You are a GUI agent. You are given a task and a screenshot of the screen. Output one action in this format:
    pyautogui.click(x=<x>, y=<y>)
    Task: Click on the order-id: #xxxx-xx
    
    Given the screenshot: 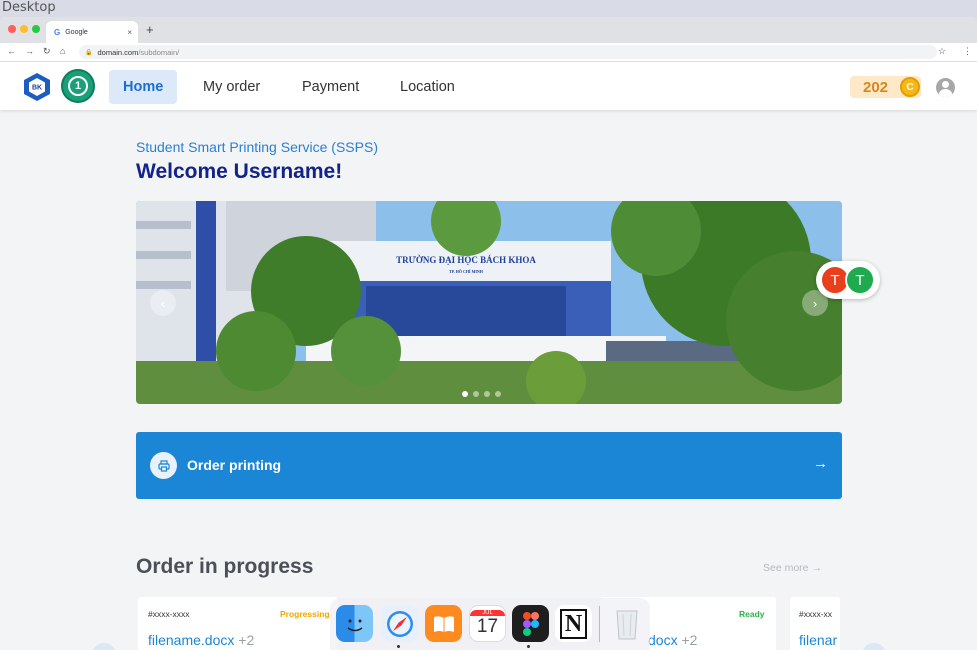 What is the action you would take?
    pyautogui.click(x=816, y=614)
    